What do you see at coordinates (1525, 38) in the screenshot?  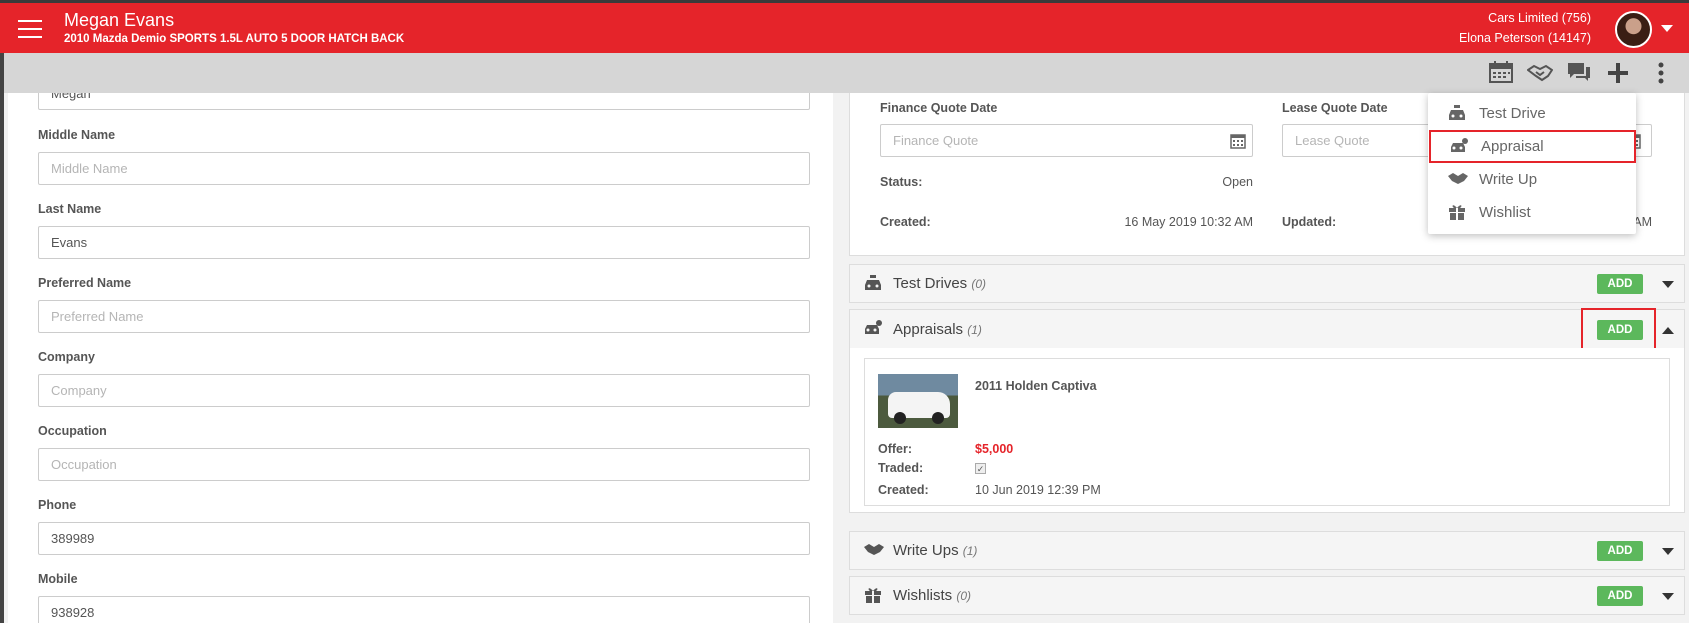 I see `user-name: Elona Peterson (14147)` at bounding box center [1525, 38].